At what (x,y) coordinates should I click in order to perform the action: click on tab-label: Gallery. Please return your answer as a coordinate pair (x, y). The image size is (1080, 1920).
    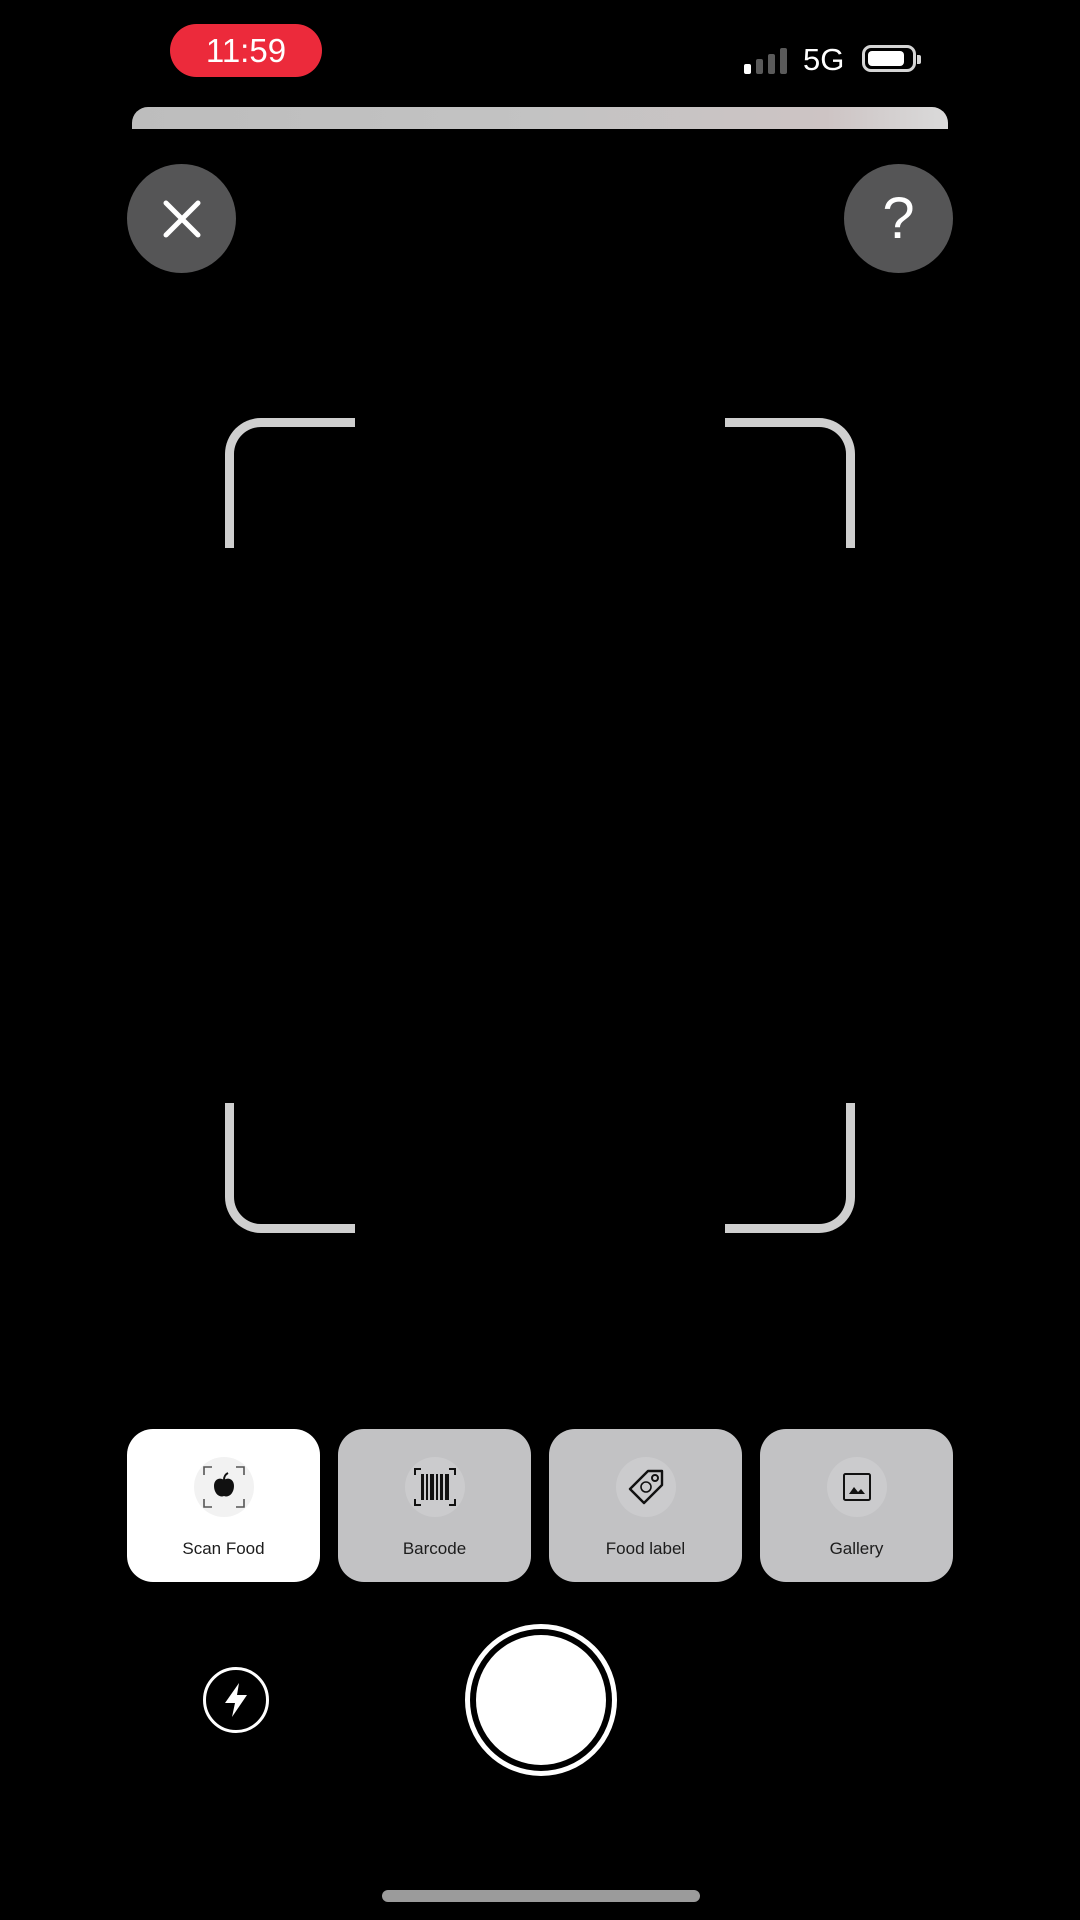
    Looking at the image, I should click on (856, 1548).